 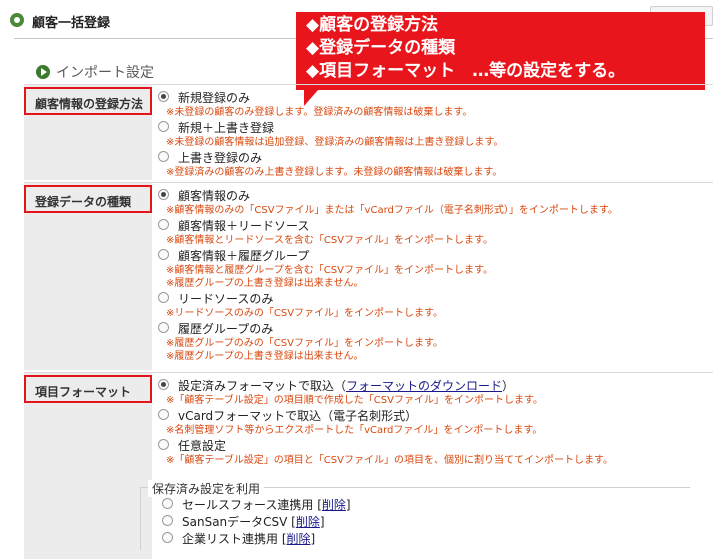 I want to click on radio-new-overwrite, so click(x=163, y=126).